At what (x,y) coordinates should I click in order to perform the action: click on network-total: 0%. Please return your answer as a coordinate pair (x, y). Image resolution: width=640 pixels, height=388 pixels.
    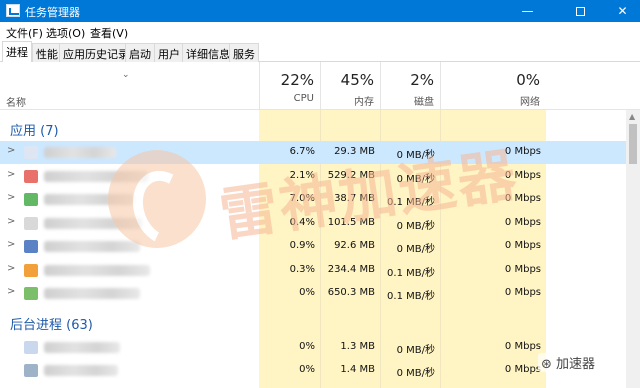
    Looking at the image, I should click on (528, 80).